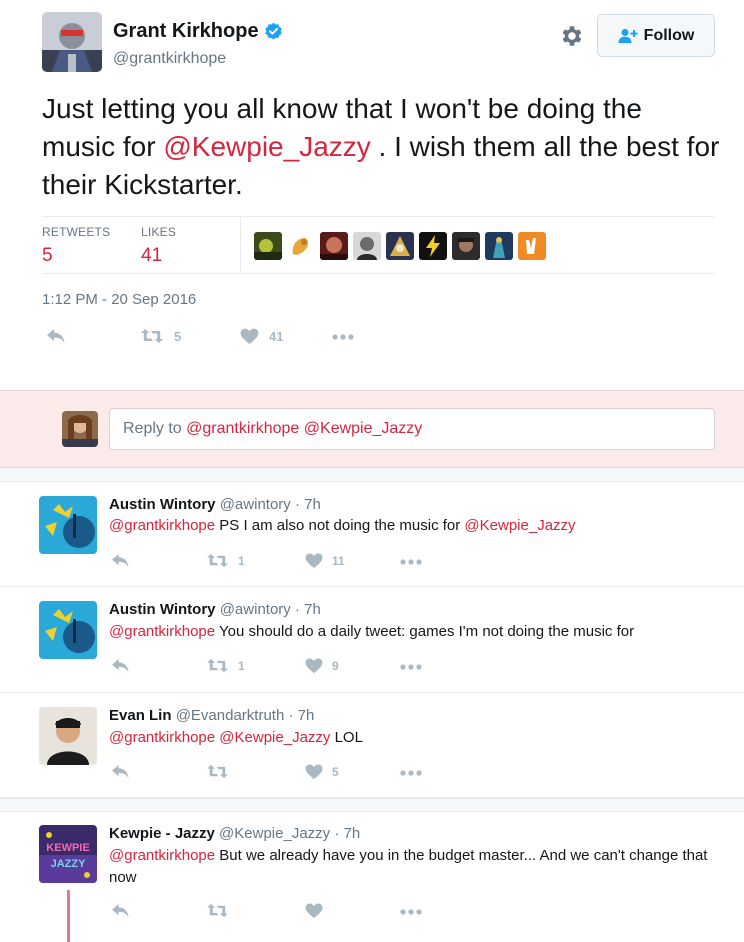 The width and height of the screenshot is (744, 942). I want to click on follow-button: Follow, so click(656, 35).